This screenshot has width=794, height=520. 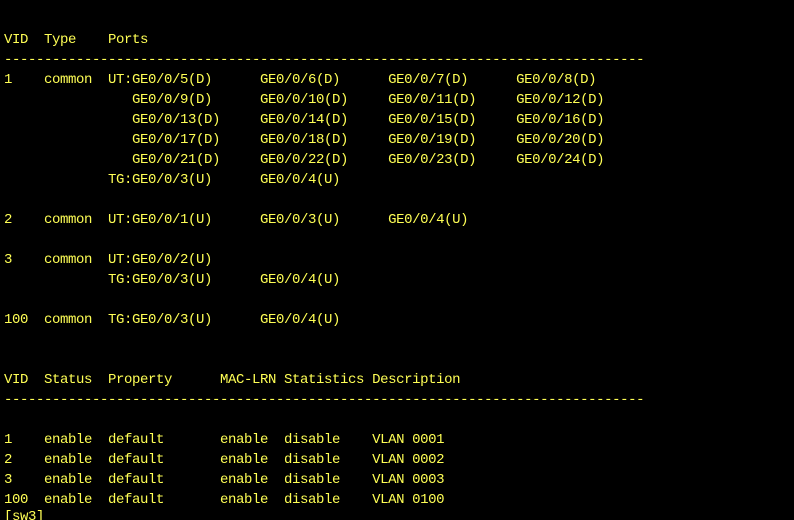 What do you see at coordinates (172, 280) in the screenshot?
I see `vlan-3-tagged-row: TG:GE0/0/3(U) GE0/0/4(U)` at bounding box center [172, 280].